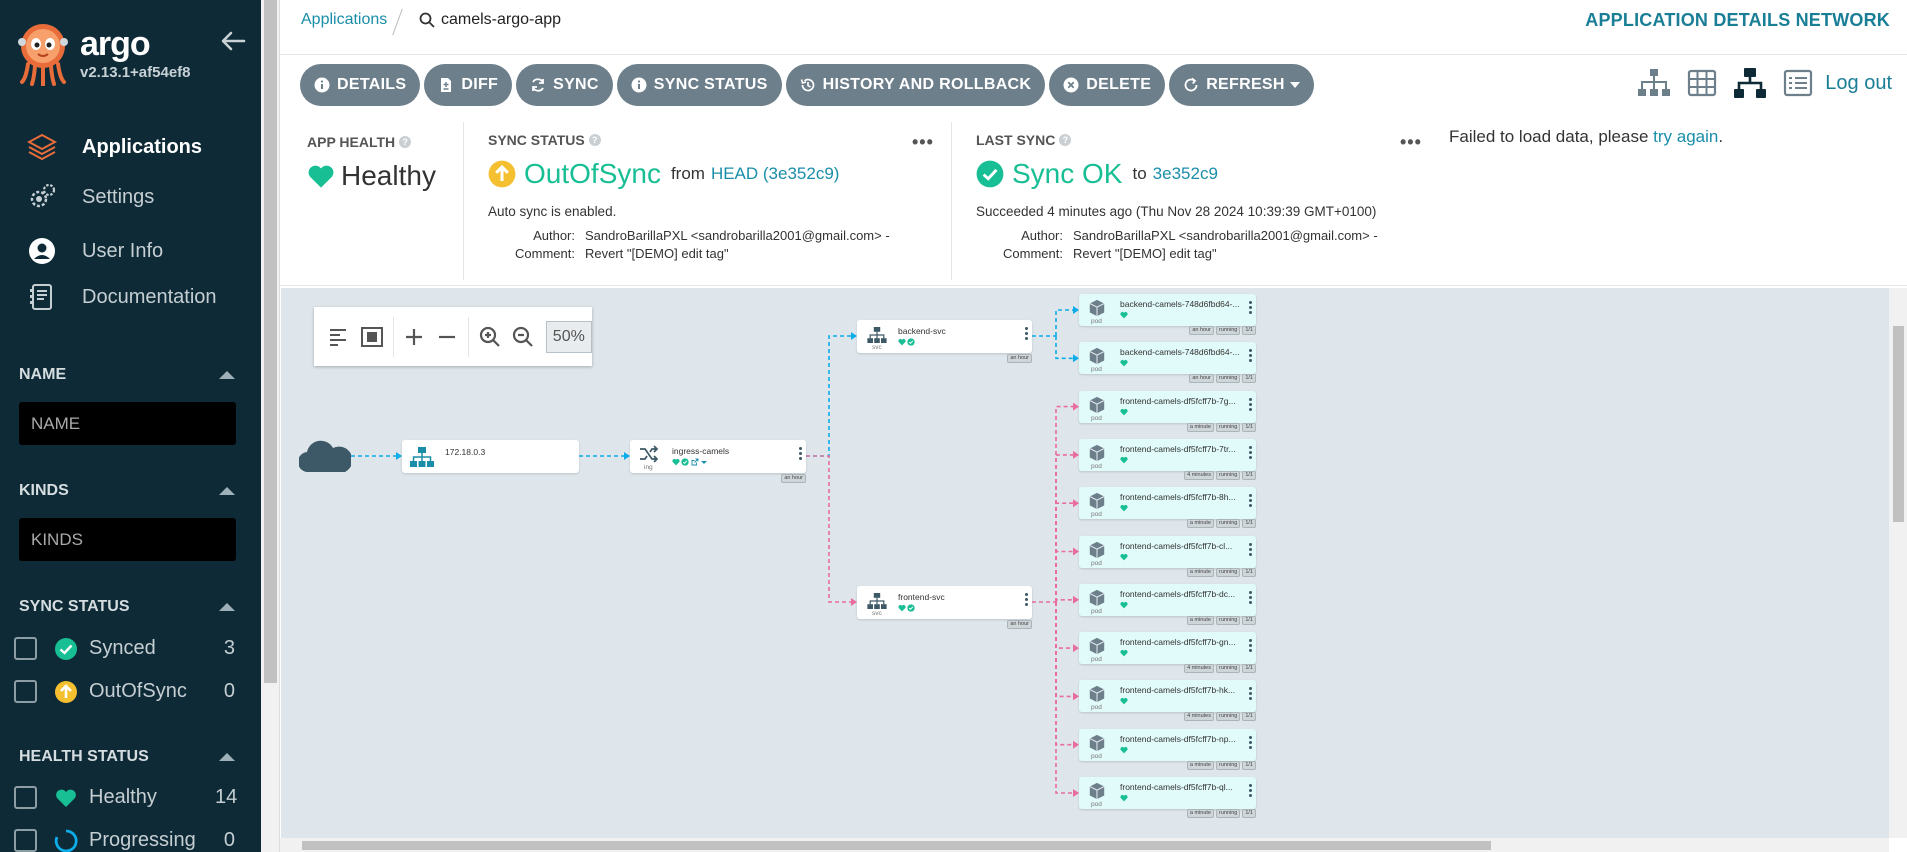  I want to click on sidebar-item-user-info: User Info, so click(130, 251).